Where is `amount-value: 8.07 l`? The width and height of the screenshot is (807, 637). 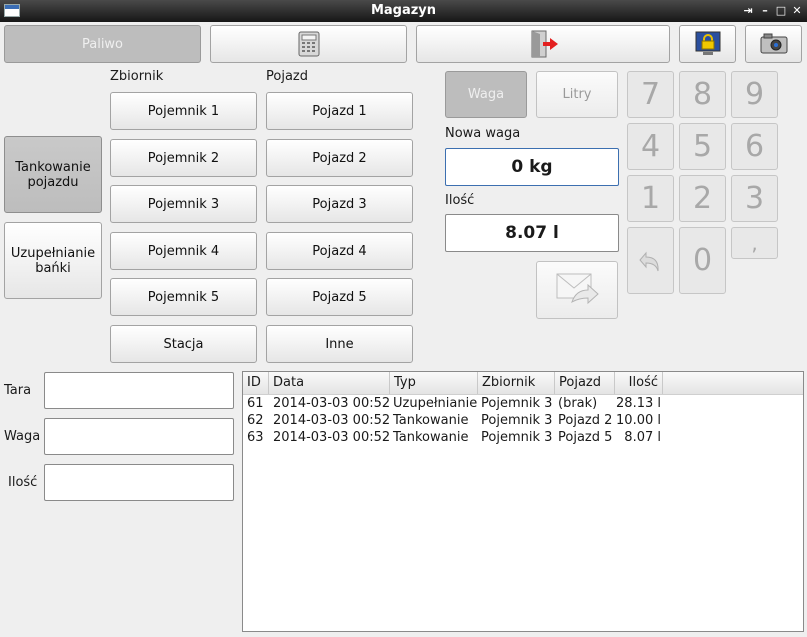 amount-value: 8.07 l is located at coordinates (532, 233).